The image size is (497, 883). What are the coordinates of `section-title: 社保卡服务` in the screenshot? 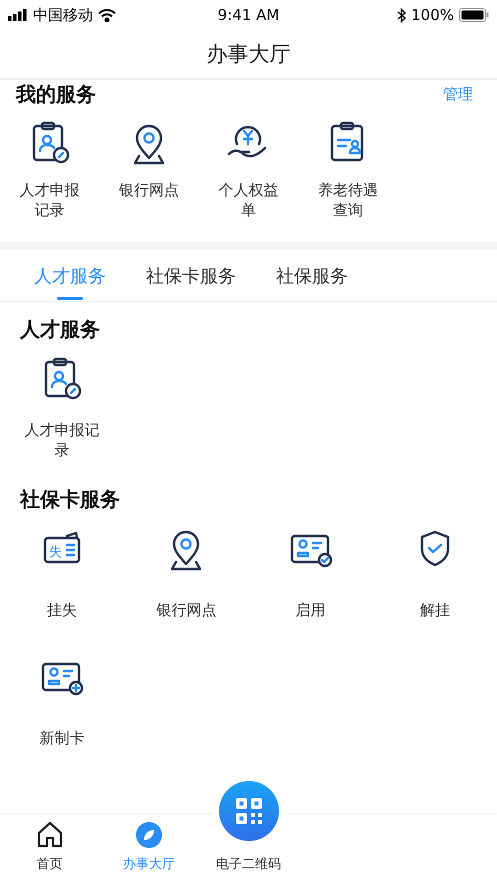 It's located at (70, 499).